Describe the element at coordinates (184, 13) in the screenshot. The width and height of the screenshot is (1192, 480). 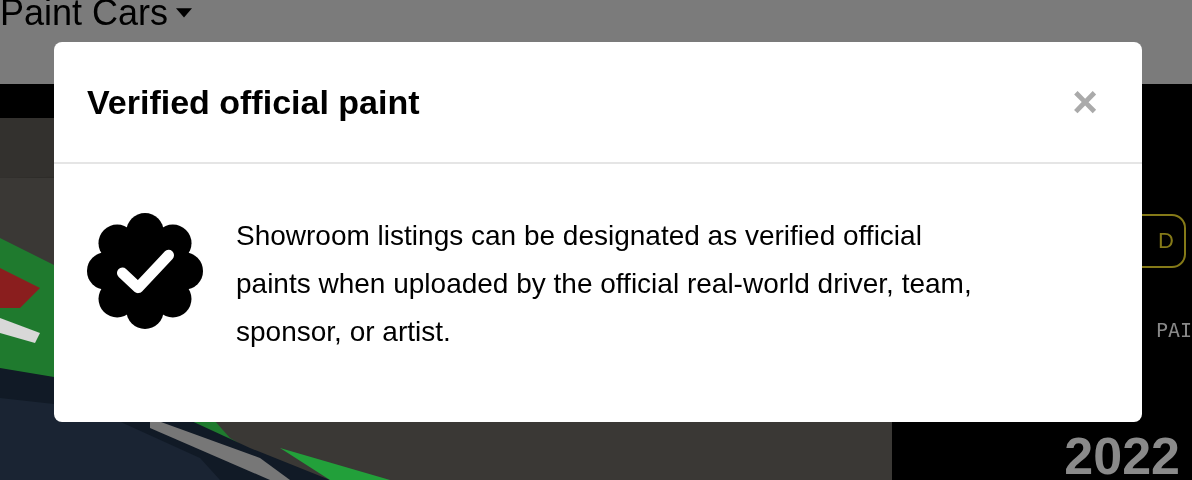
I see `caret-icon` at that location.